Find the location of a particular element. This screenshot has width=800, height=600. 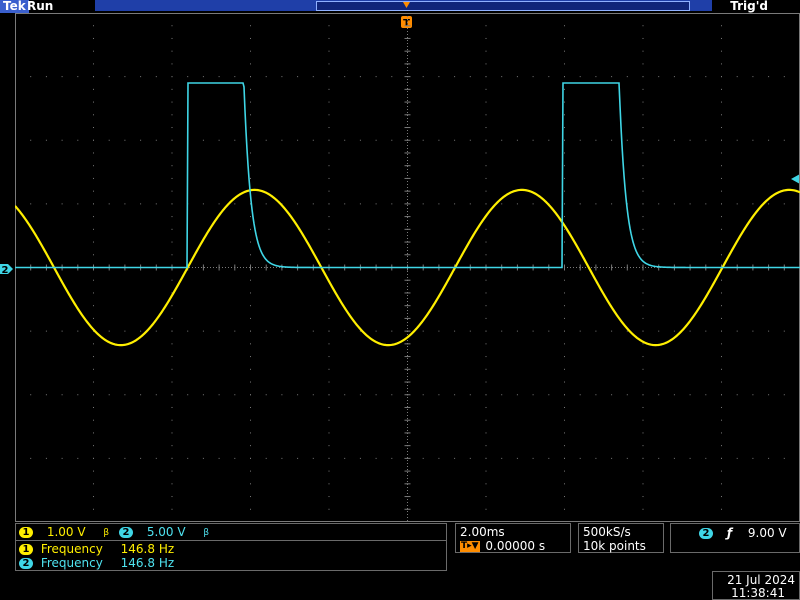

acquisition-panel: 500kS/s 10k points is located at coordinates (621, 538).